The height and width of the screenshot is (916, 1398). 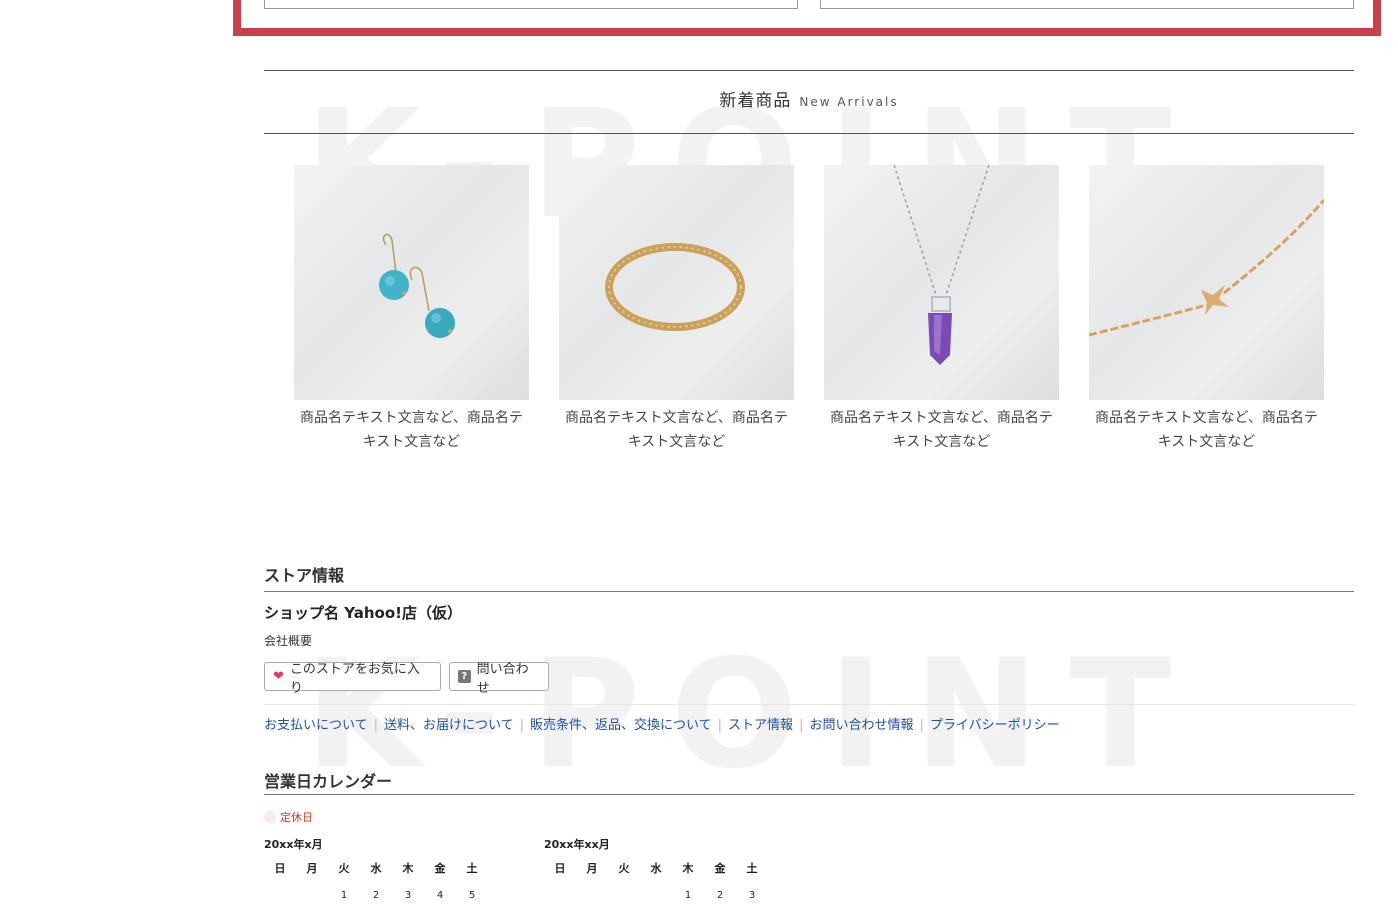 I want to click on favorite-store-button: ❤ このストアをお気に入り, so click(x=352, y=679).